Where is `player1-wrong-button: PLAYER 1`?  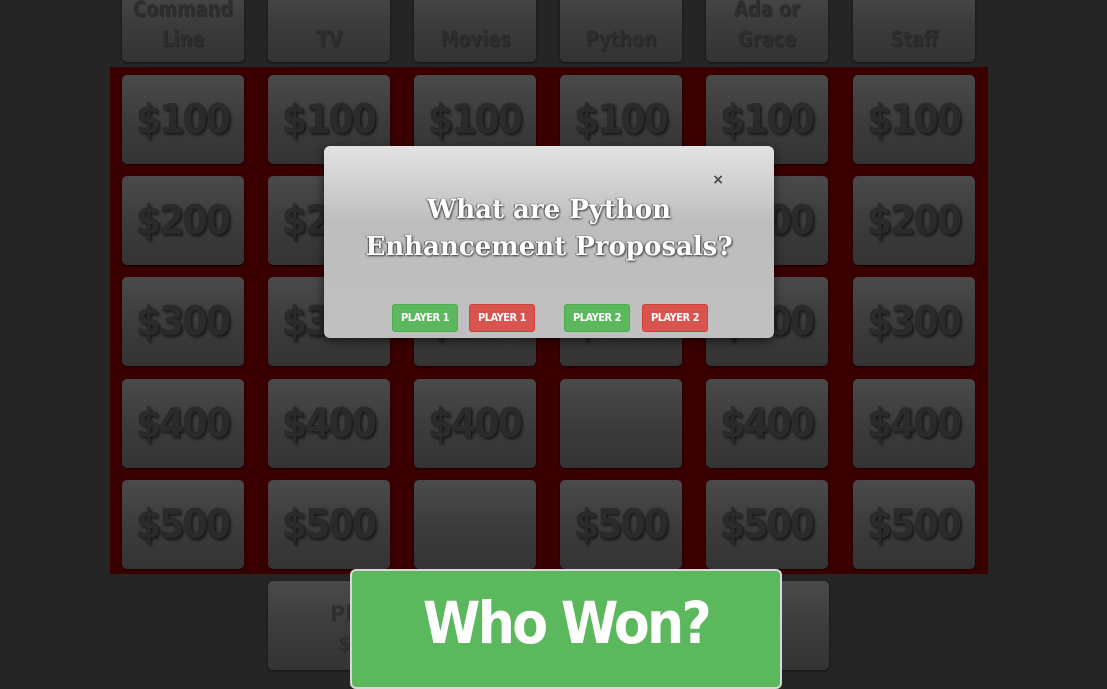 player1-wrong-button: PLAYER 1 is located at coordinates (502, 318).